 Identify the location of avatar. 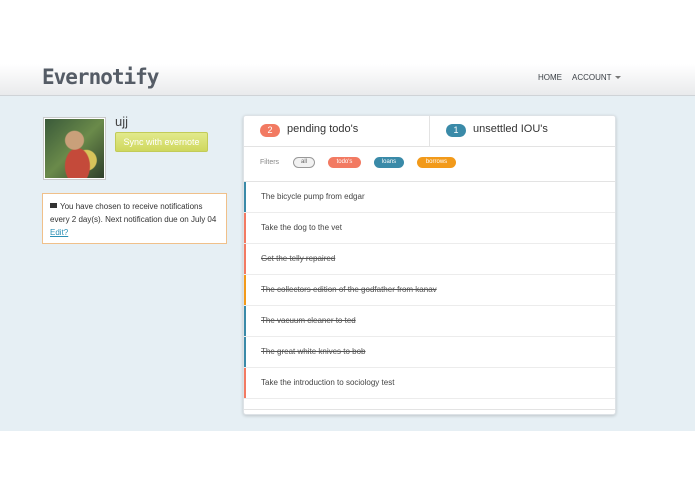
(74, 148).